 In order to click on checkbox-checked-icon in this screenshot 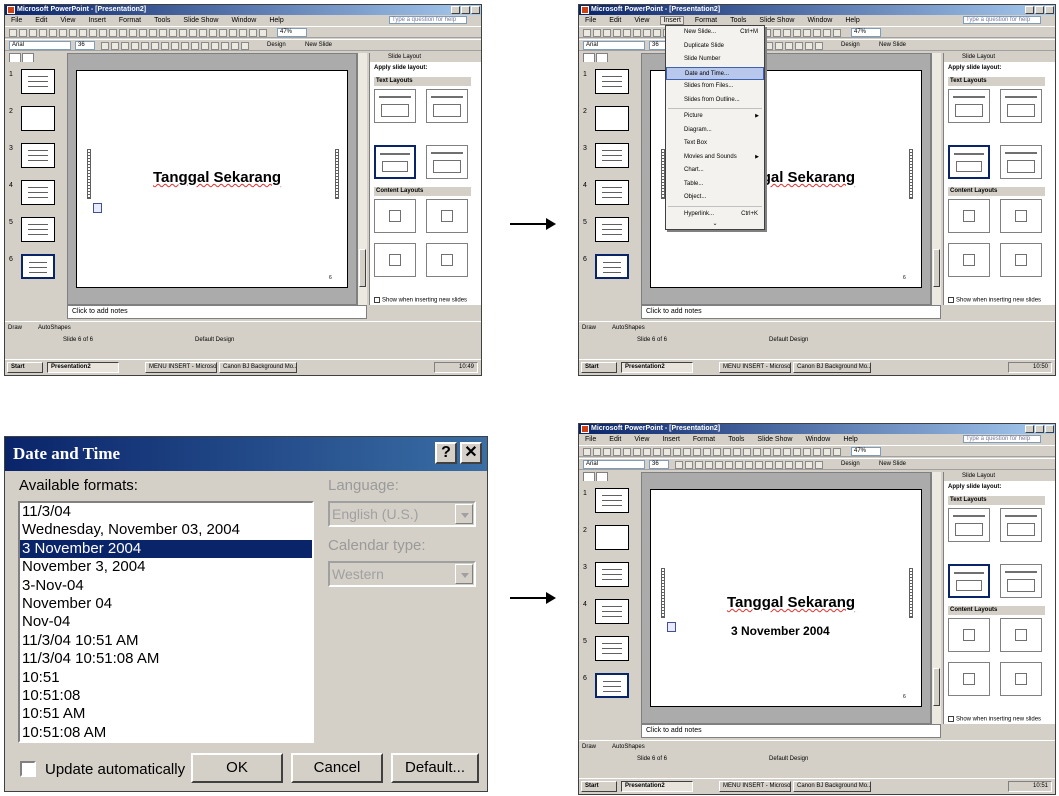, I will do `click(951, 719)`.